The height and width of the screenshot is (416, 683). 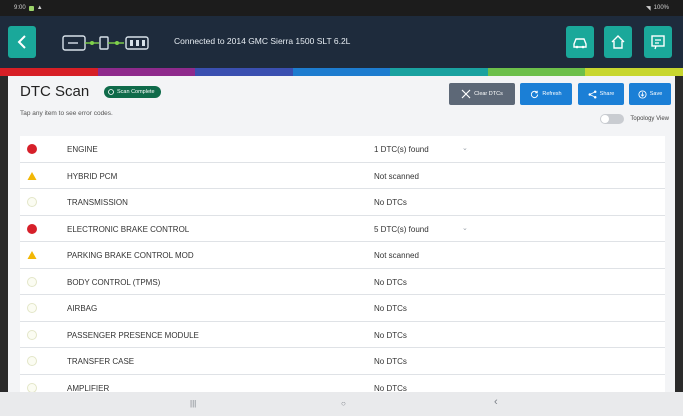 What do you see at coordinates (401, 229) in the screenshot?
I see `scan-result: 5 DTC(s) found` at bounding box center [401, 229].